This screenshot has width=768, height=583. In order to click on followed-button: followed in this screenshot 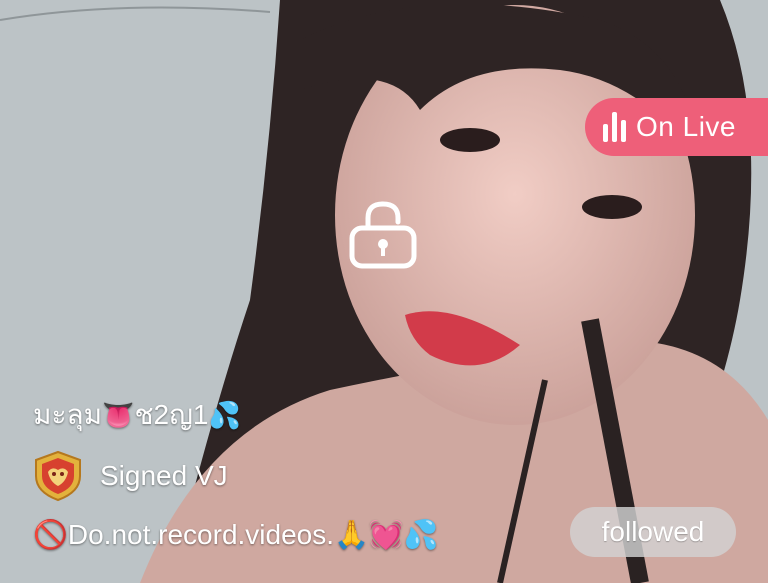, I will do `click(653, 532)`.